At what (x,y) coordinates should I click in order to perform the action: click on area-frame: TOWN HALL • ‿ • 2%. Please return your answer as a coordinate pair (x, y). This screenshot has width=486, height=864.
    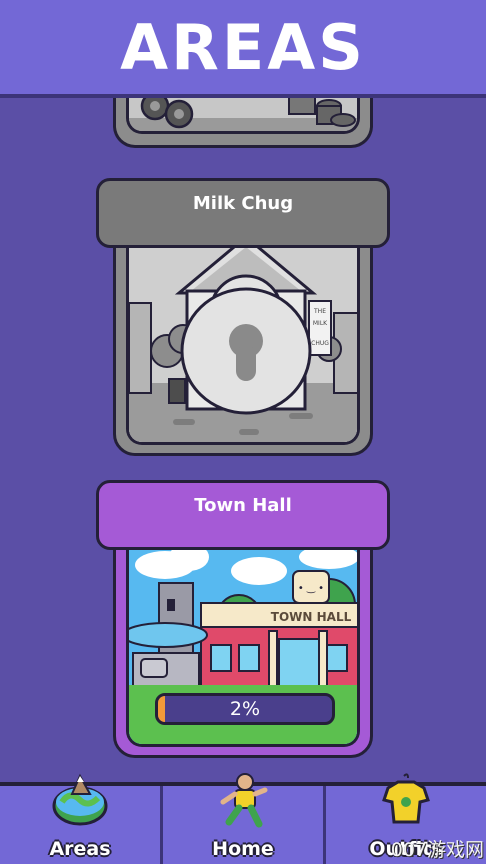
    Looking at the image, I should click on (243, 645).